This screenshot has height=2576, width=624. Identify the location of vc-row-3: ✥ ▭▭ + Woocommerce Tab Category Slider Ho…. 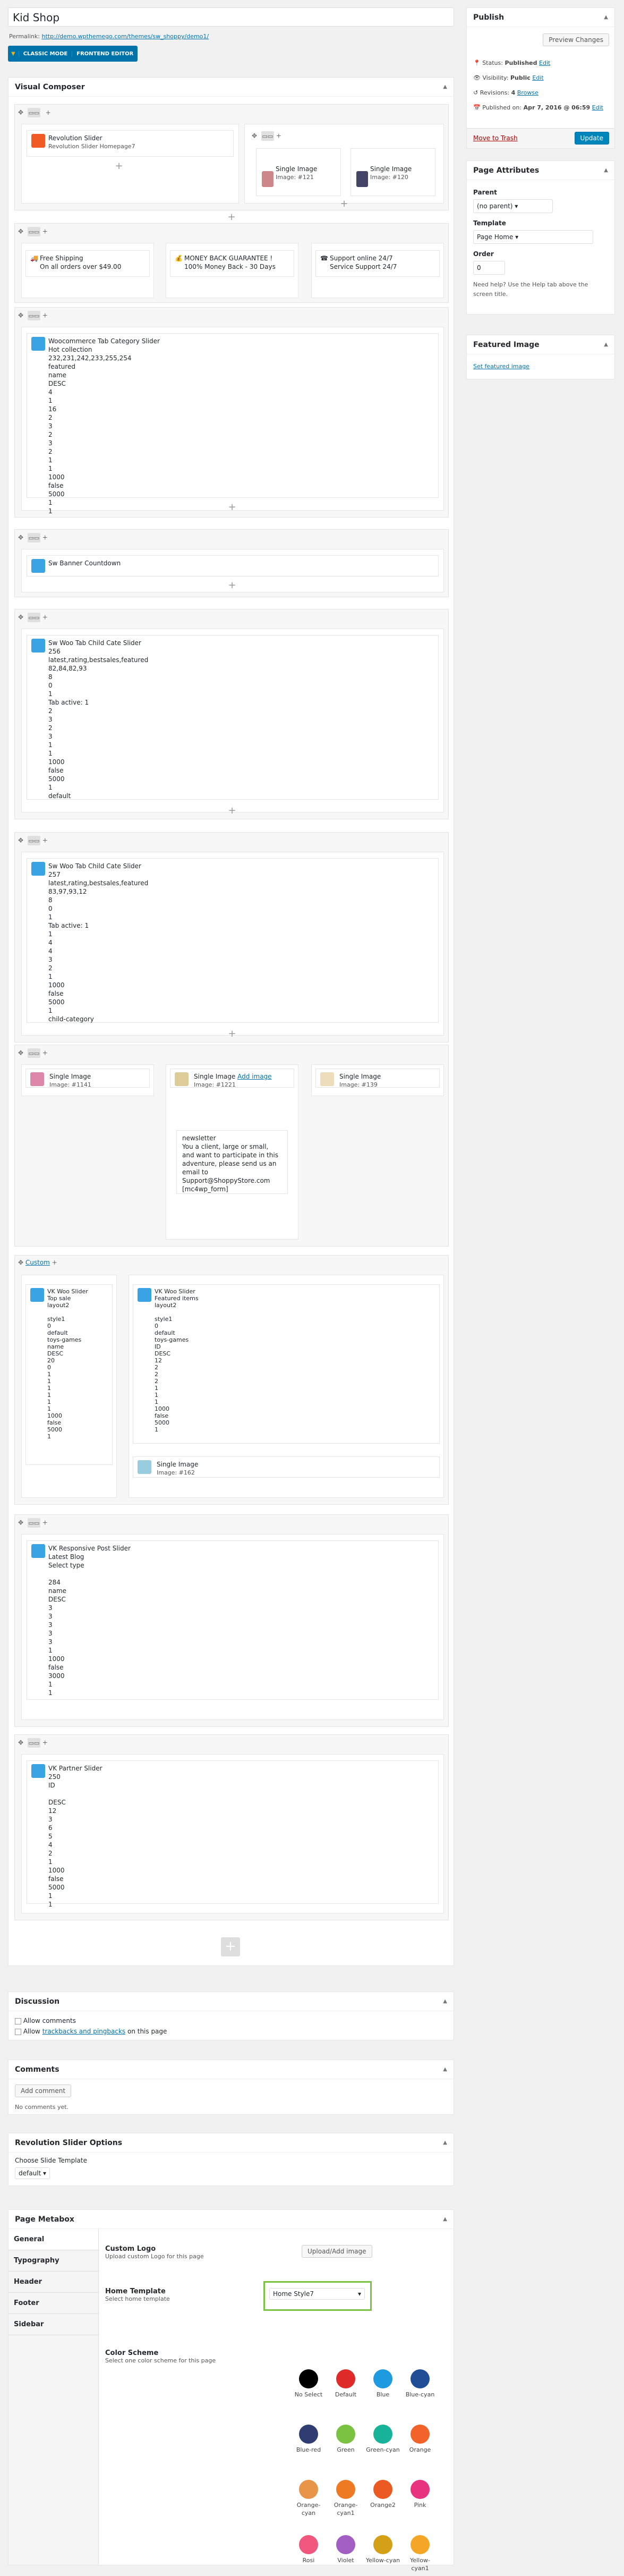
(231, 412).